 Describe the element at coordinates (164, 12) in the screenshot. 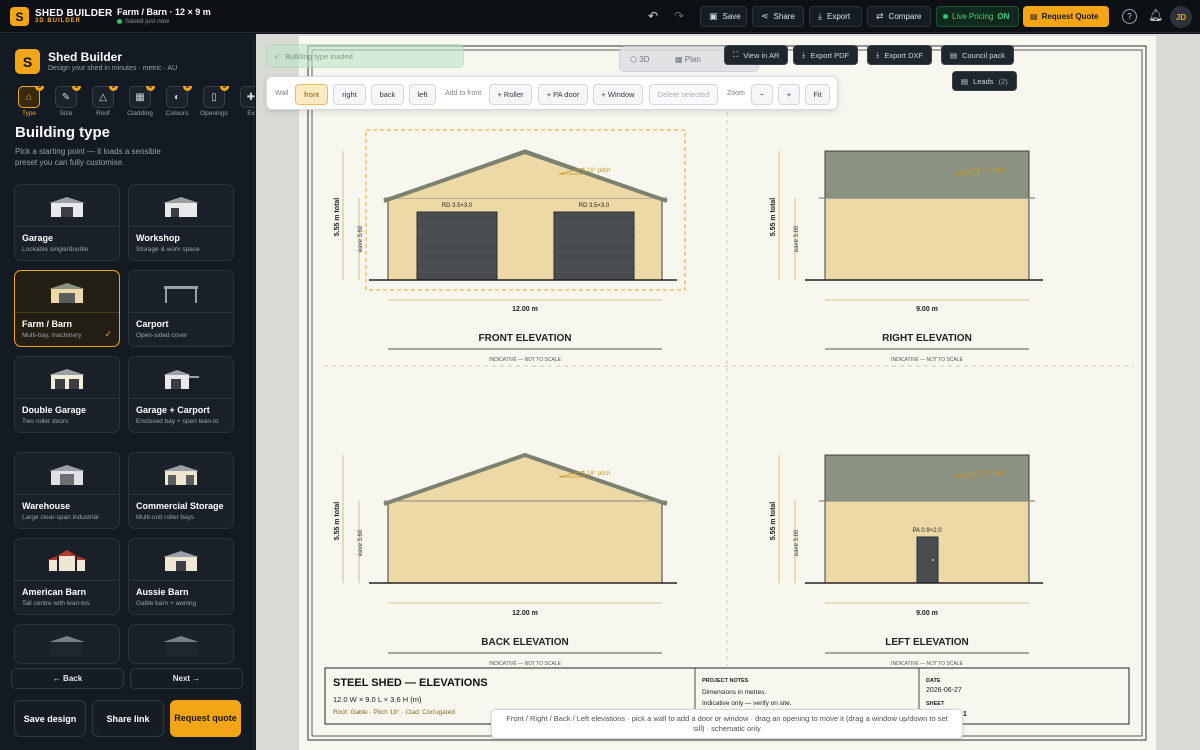

I see `project-title: Farm / Barn · 12 × 9 m` at that location.